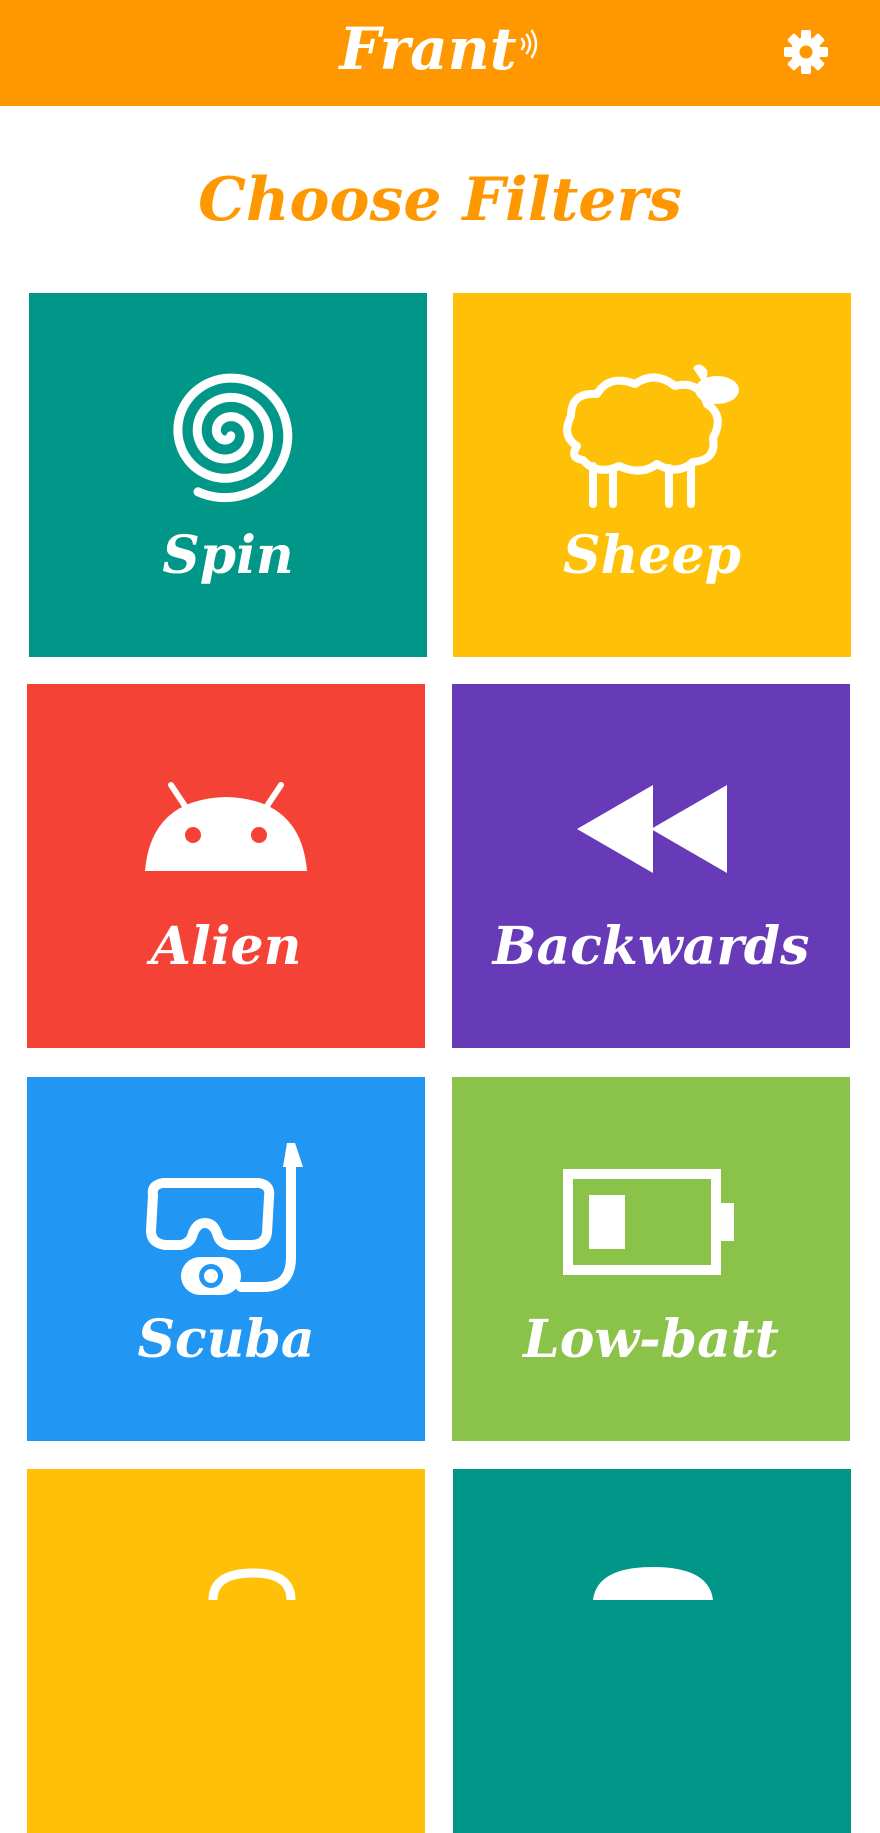 This screenshot has width=880, height=1833. Describe the element at coordinates (652, 829) in the screenshot. I see `rewind-icon` at that location.